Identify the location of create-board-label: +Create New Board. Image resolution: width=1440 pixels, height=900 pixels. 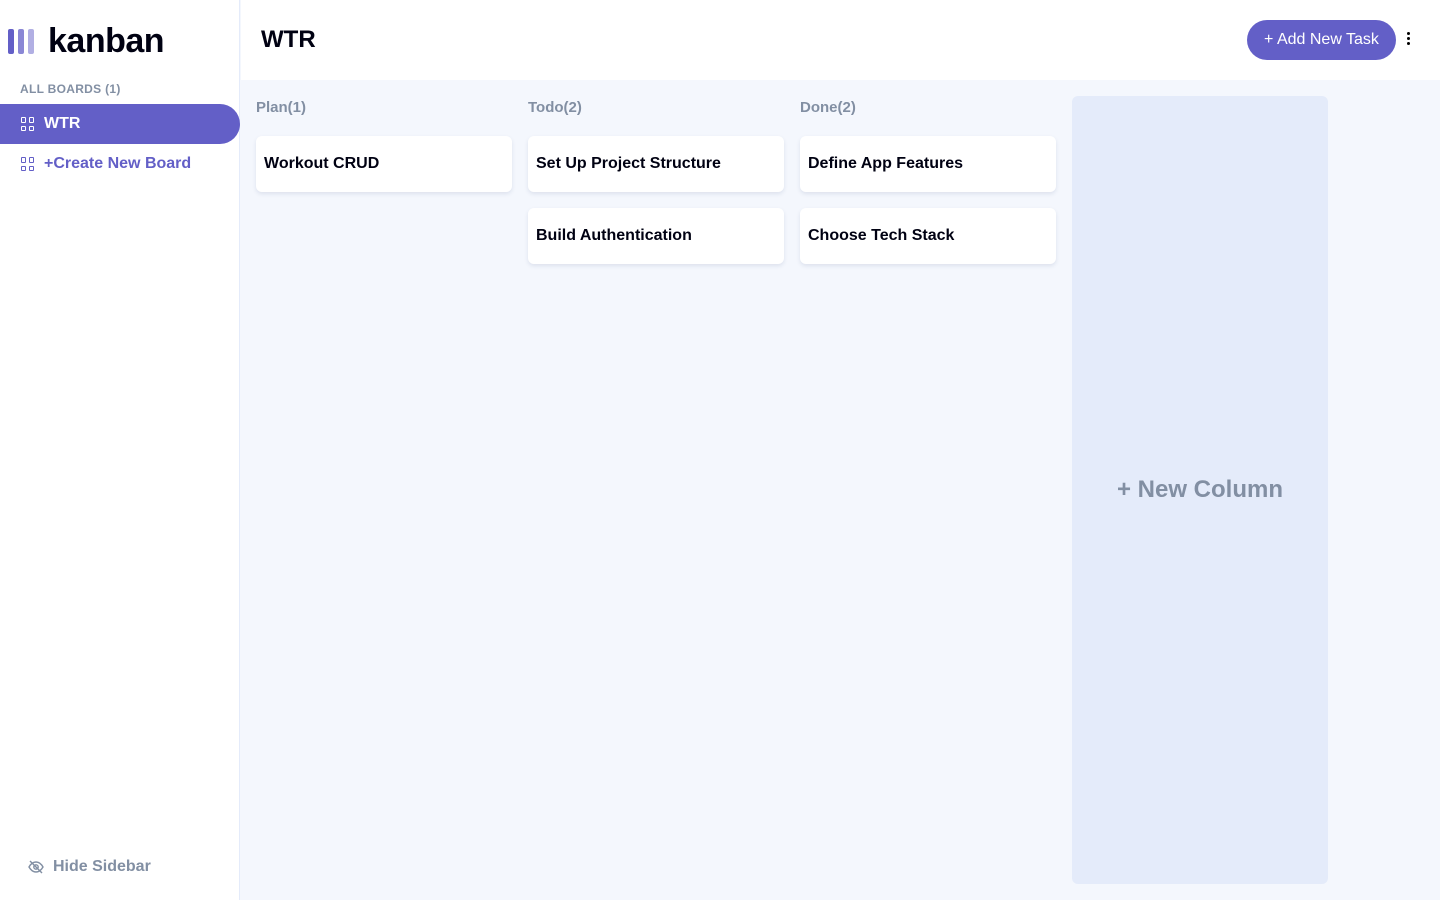
(118, 163).